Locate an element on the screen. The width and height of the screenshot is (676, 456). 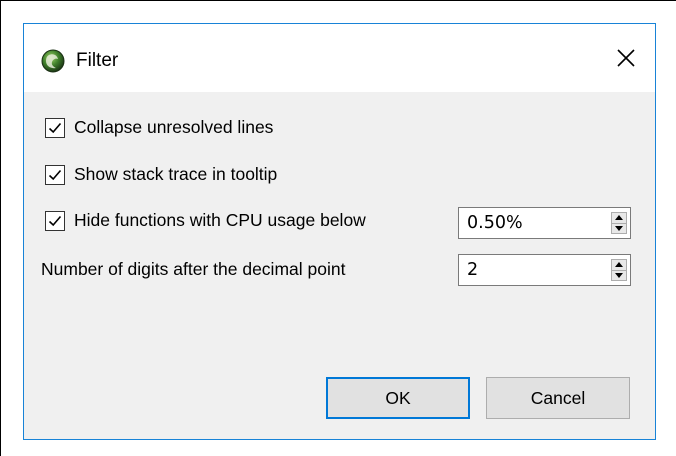
decimal-digits-label: Number of digits after the decimal point is located at coordinates (193, 269).